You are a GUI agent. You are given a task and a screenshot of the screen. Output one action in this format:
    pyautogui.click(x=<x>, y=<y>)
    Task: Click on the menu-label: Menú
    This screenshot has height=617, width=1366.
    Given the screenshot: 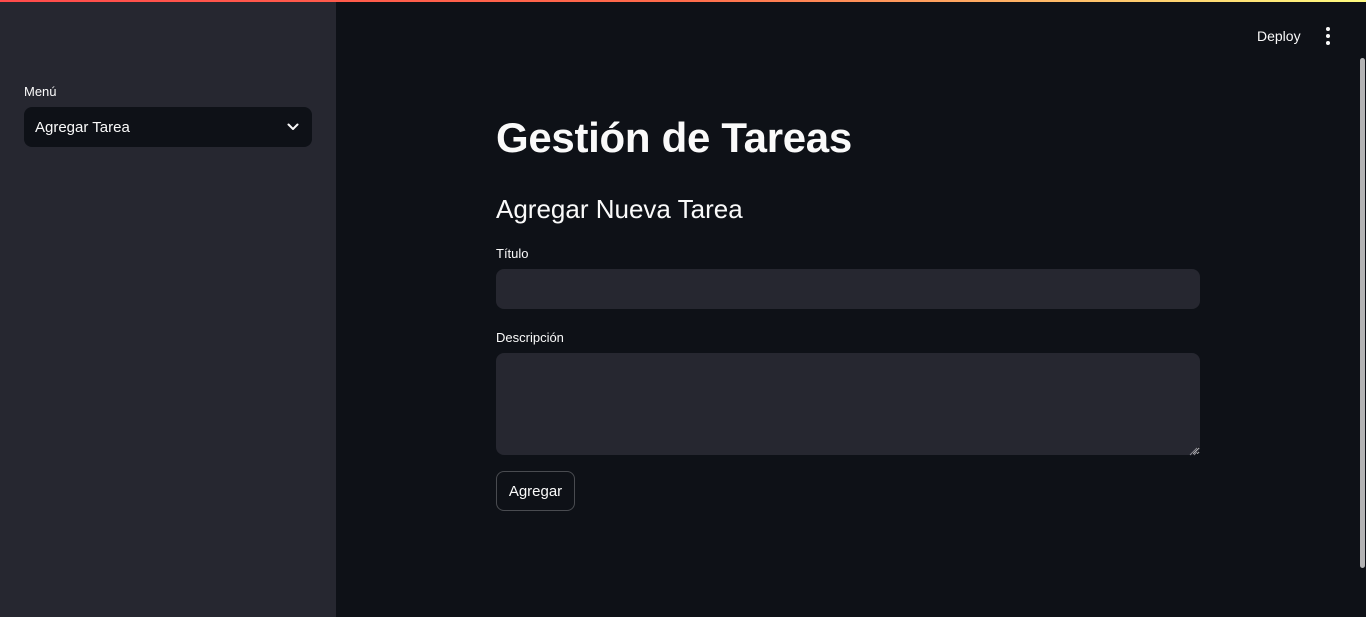 What is the action you would take?
    pyautogui.click(x=40, y=91)
    